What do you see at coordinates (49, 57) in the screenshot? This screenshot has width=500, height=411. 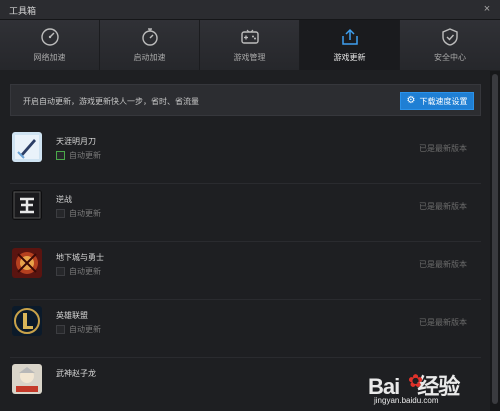 I see `tab-label: 网络加速` at bounding box center [49, 57].